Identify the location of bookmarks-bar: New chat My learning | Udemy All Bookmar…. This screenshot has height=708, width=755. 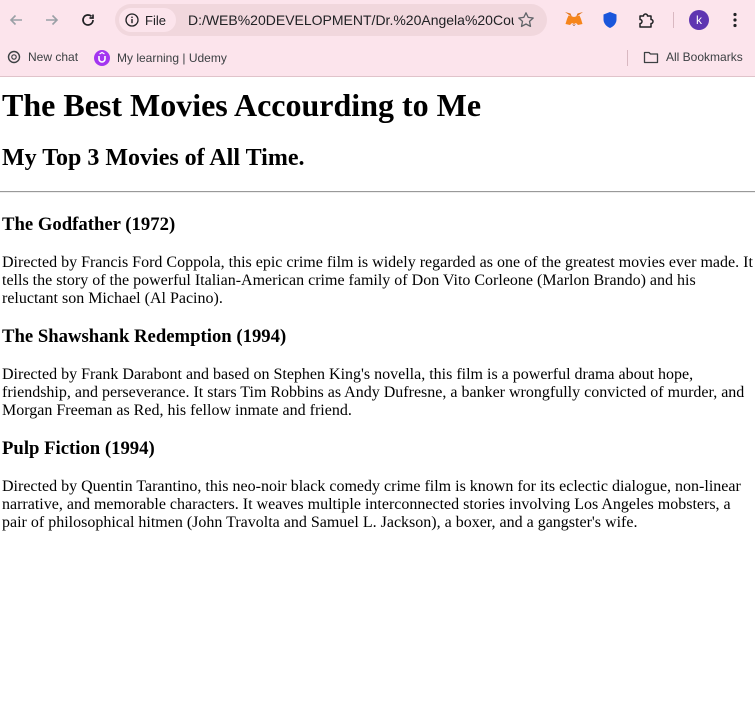
(377, 58).